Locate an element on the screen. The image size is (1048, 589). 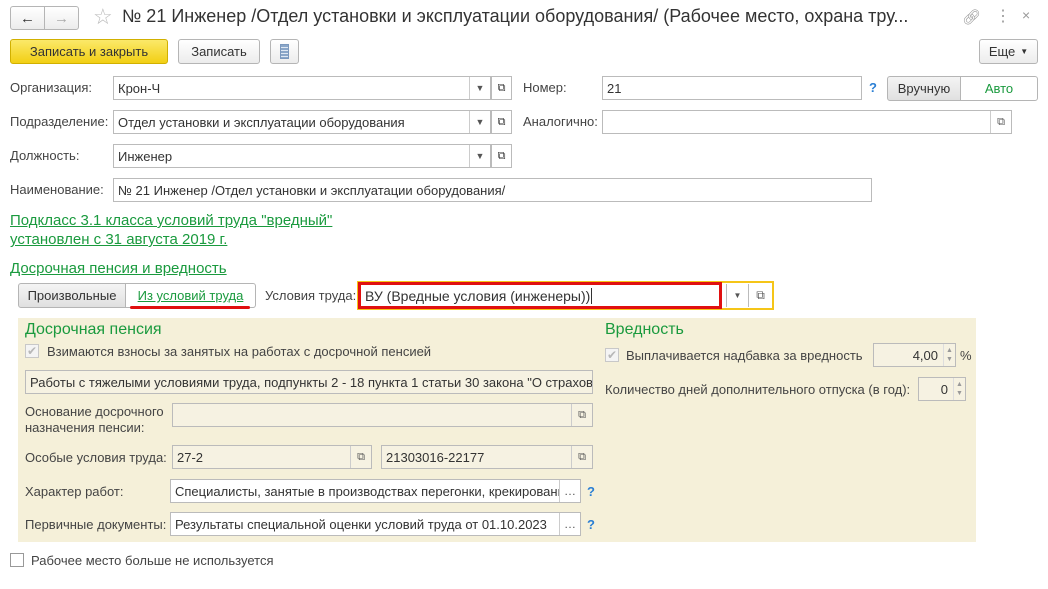
conditions-dropdown-icon: ▼ is located at coordinates (737, 295).